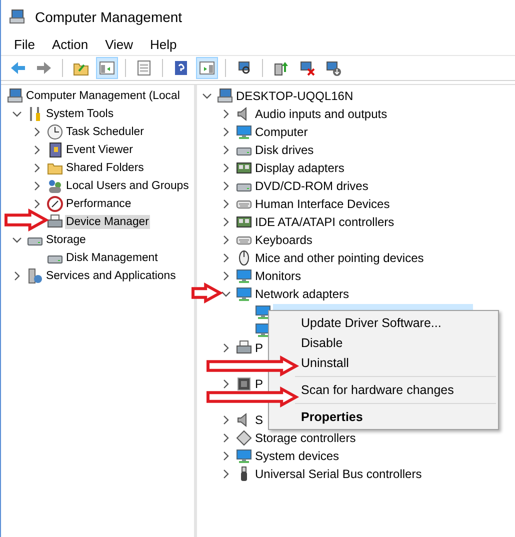 This screenshot has height=537, width=515. Describe the element at coordinates (321, 114) in the screenshot. I see `tree-item: Audio inputs and outputs` at that location.